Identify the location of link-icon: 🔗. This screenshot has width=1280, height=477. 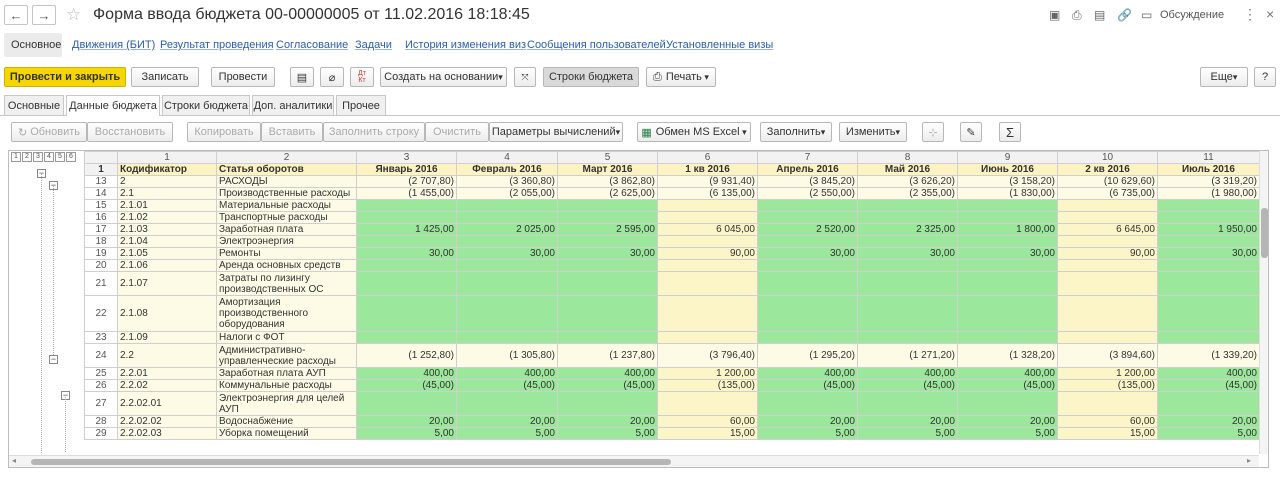
(1124, 15).